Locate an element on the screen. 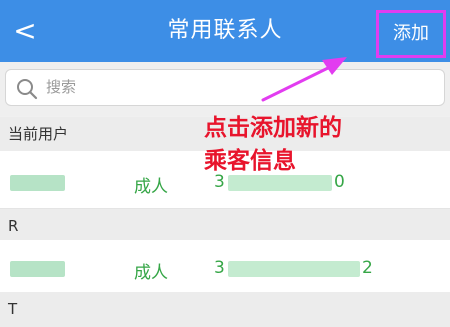  contact-phone-suffix: 2 is located at coordinates (367, 268).